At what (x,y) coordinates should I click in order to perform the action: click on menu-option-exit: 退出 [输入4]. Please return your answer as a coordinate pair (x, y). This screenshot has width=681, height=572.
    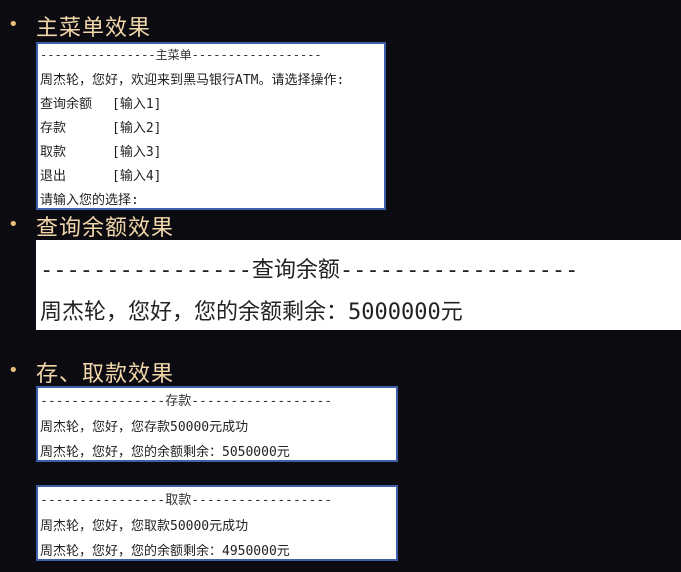
    Looking at the image, I should click on (100, 174).